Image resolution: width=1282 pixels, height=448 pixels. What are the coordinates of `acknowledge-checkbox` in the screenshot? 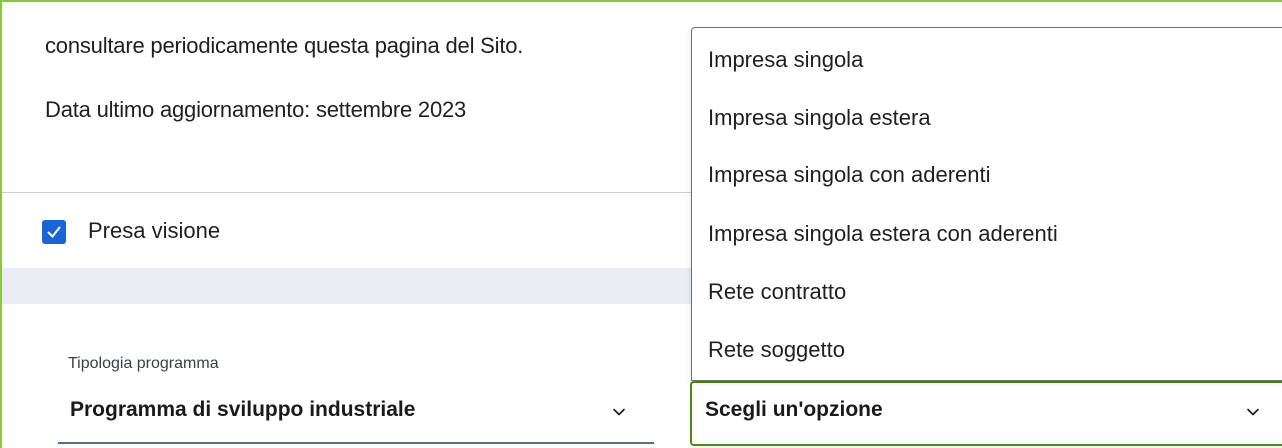 It's located at (54, 232).